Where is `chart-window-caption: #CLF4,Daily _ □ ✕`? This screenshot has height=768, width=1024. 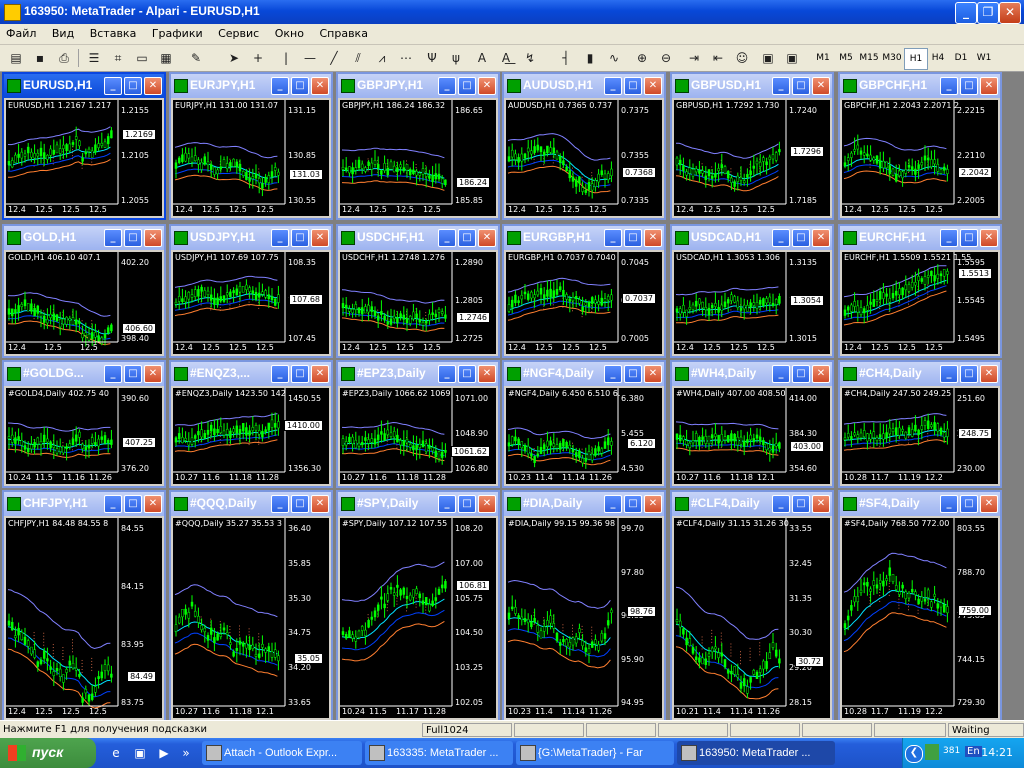
chart-window-caption: #CLF4,Daily _ □ ✕ is located at coordinates (752, 504).